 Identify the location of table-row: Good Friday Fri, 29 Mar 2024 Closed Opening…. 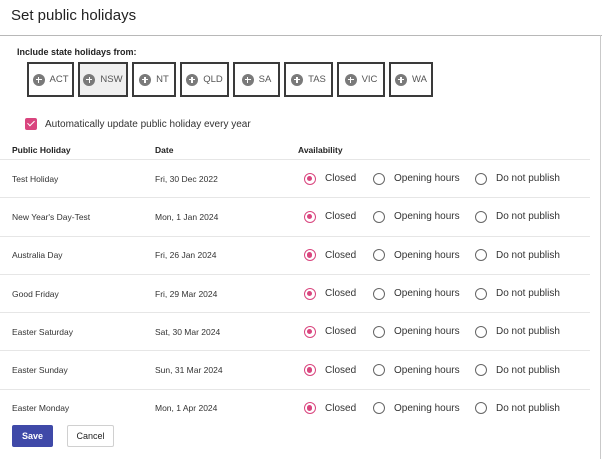
(295, 292).